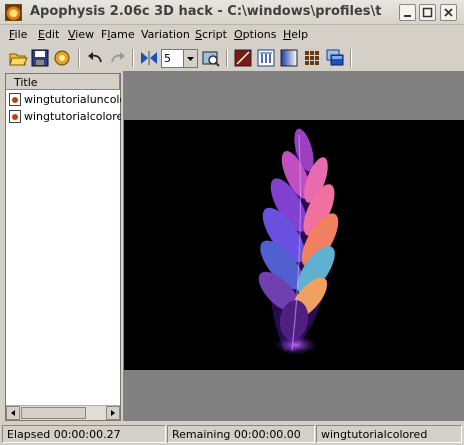 The width and height of the screenshot is (464, 445). Describe the element at coordinates (179, 58) in the screenshot. I see `density-spin-edit: 5` at that location.